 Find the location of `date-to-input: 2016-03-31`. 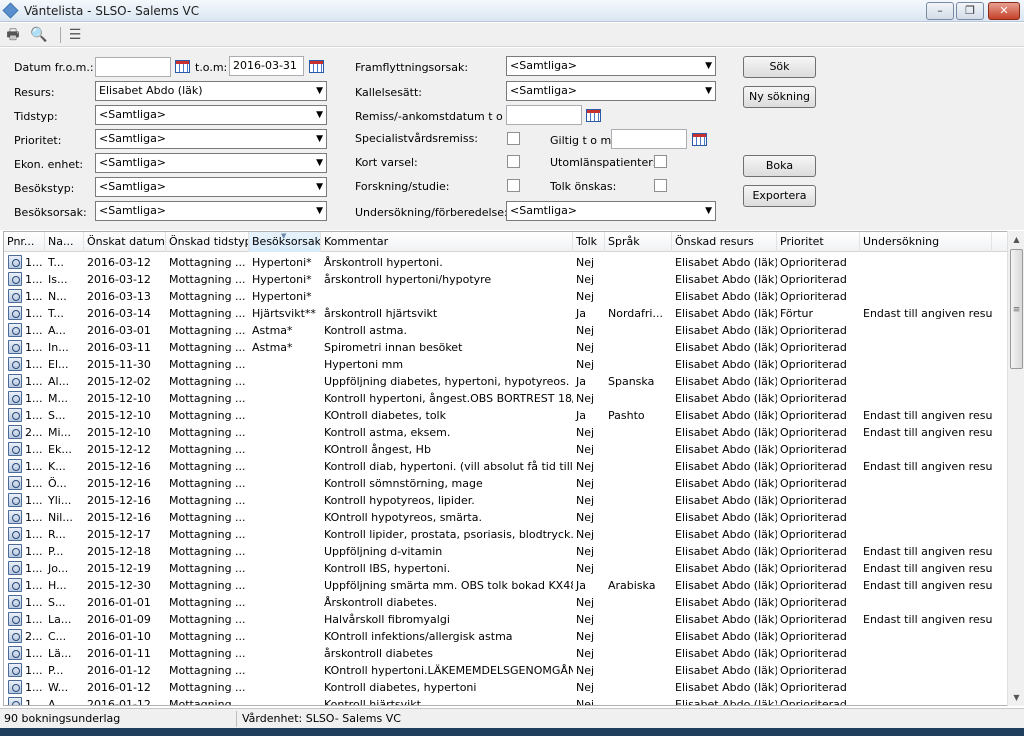

date-to-input: 2016-03-31 is located at coordinates (266, 66).